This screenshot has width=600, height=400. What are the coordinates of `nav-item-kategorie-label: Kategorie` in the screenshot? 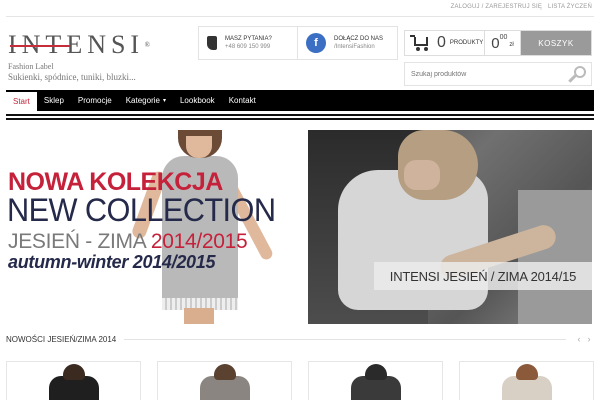 It's located at (142, 100).